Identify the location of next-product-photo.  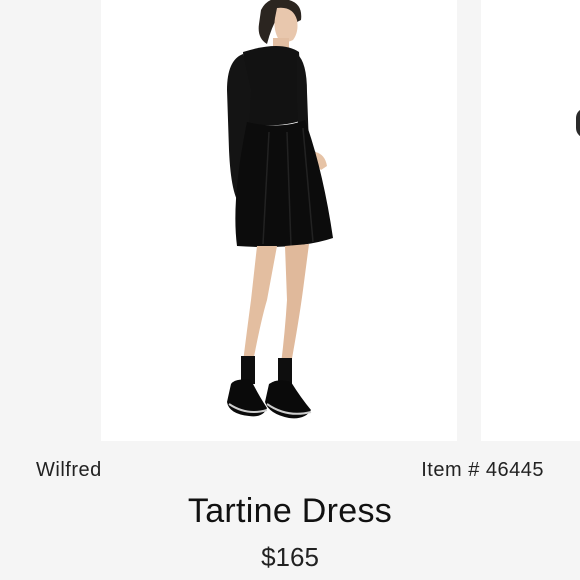
(530, 220).